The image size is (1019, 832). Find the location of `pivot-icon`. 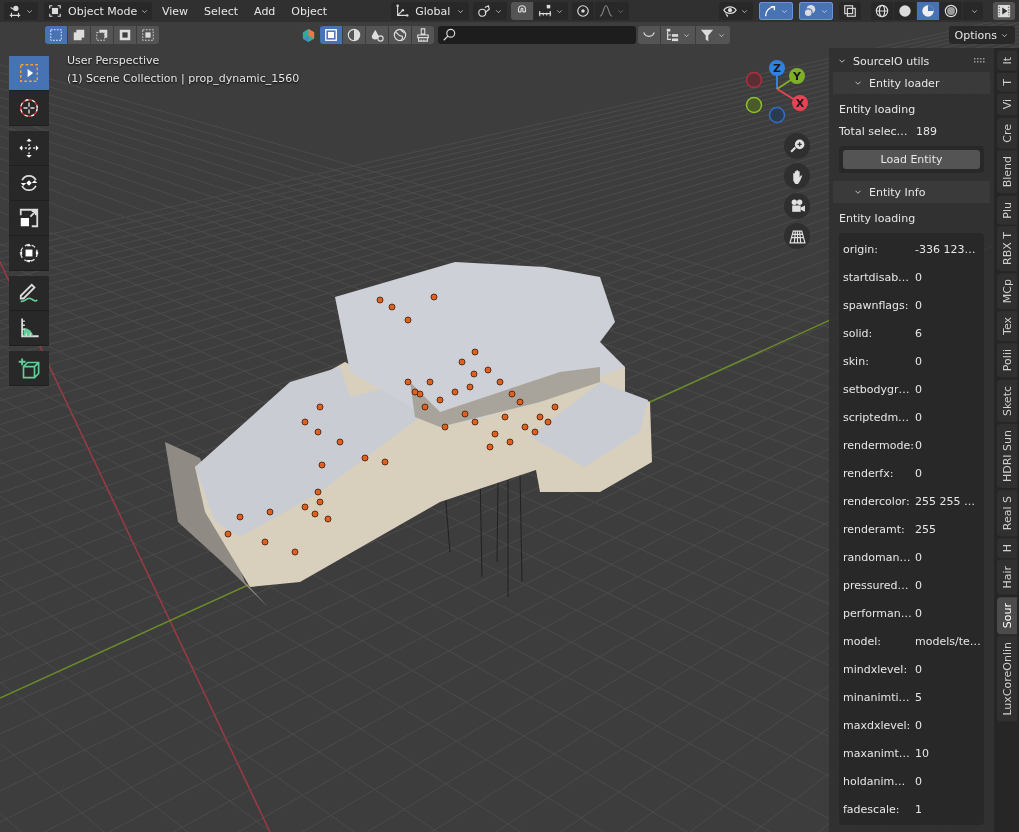

pivot-icon is located at coordinates (484, 11).